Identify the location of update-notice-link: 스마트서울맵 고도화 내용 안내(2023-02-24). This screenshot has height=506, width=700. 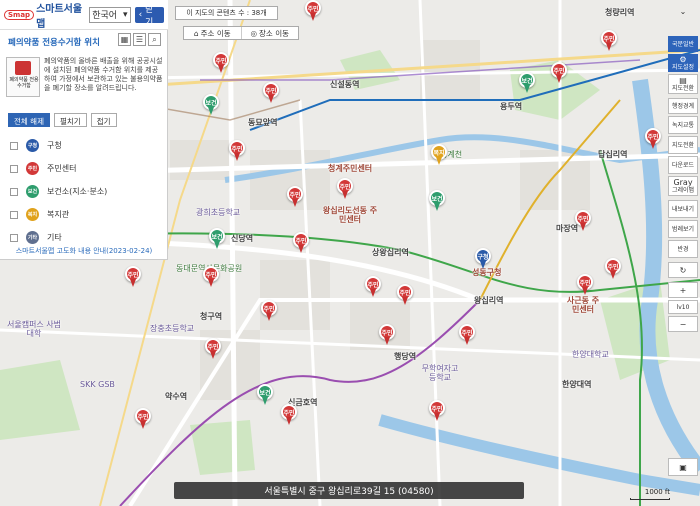
(84, 251).